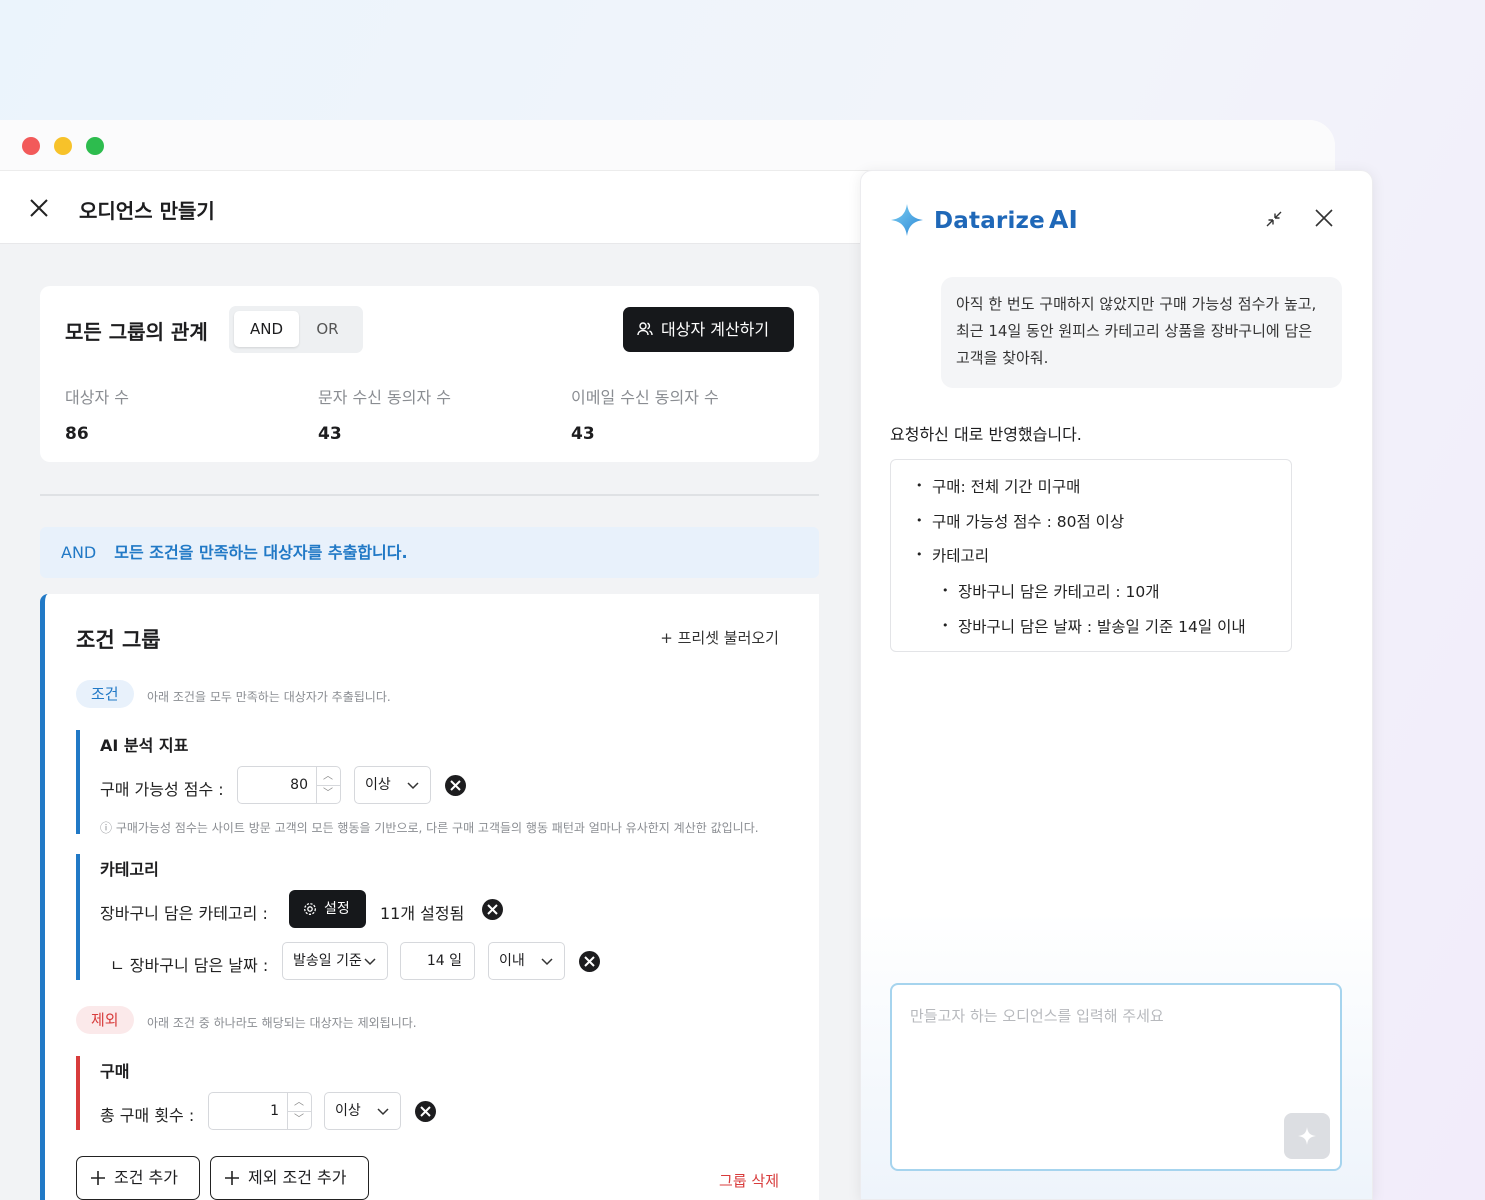 The height and width of the screenshot is (1200, 1485). What do you see at coordinates (989, 221) in the screenshot?
I see `brand-text: Datarize` at bounding box center [989, 221].